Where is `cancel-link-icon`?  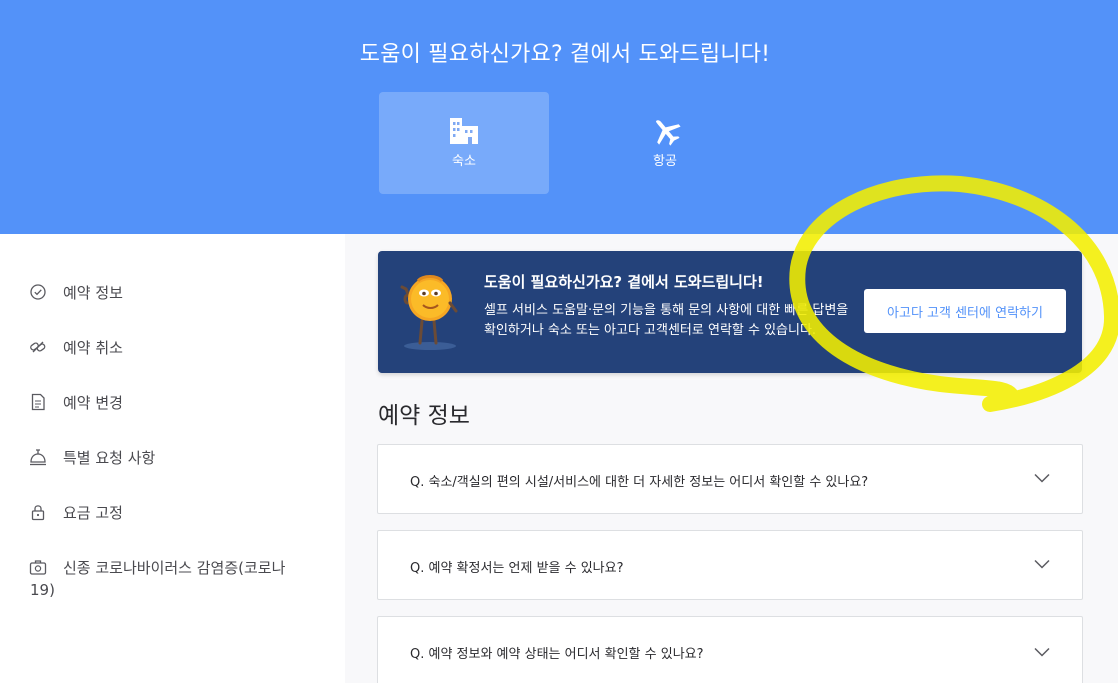
cancel-link-icon is located at coordinates (38, 347).